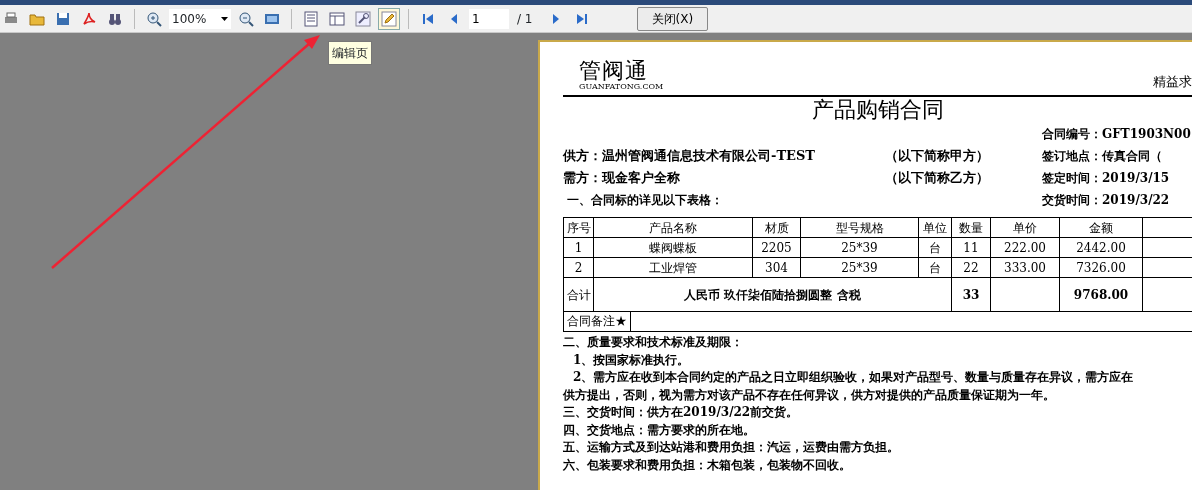 The width and height of the screenshot is (1192, 490). Describe the element at coordinates (859, 227) in the screenshot. I see `column-header: 型号规格` at that location.